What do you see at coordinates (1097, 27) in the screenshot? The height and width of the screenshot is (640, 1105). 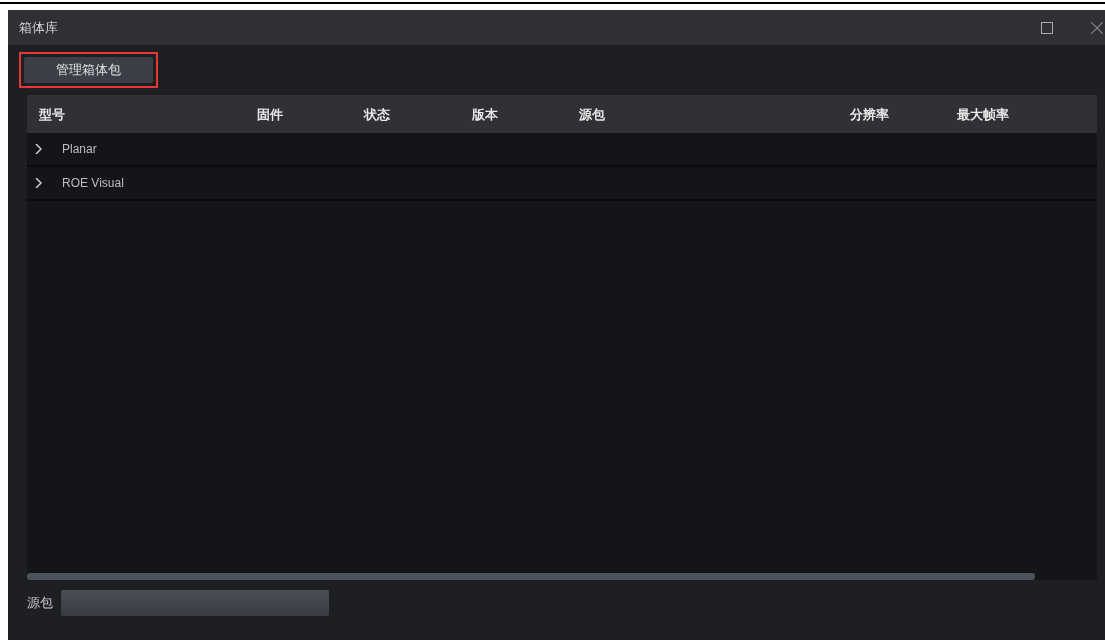 I see `close-icon` at bounding box center [1097, 27].